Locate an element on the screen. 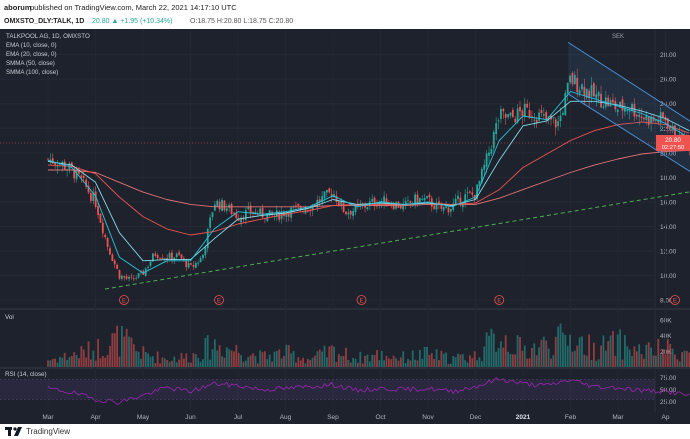 Image resolution: width=690 pixels, height=439 pixels. author-name: aborum is located at coordinates (18, 7).